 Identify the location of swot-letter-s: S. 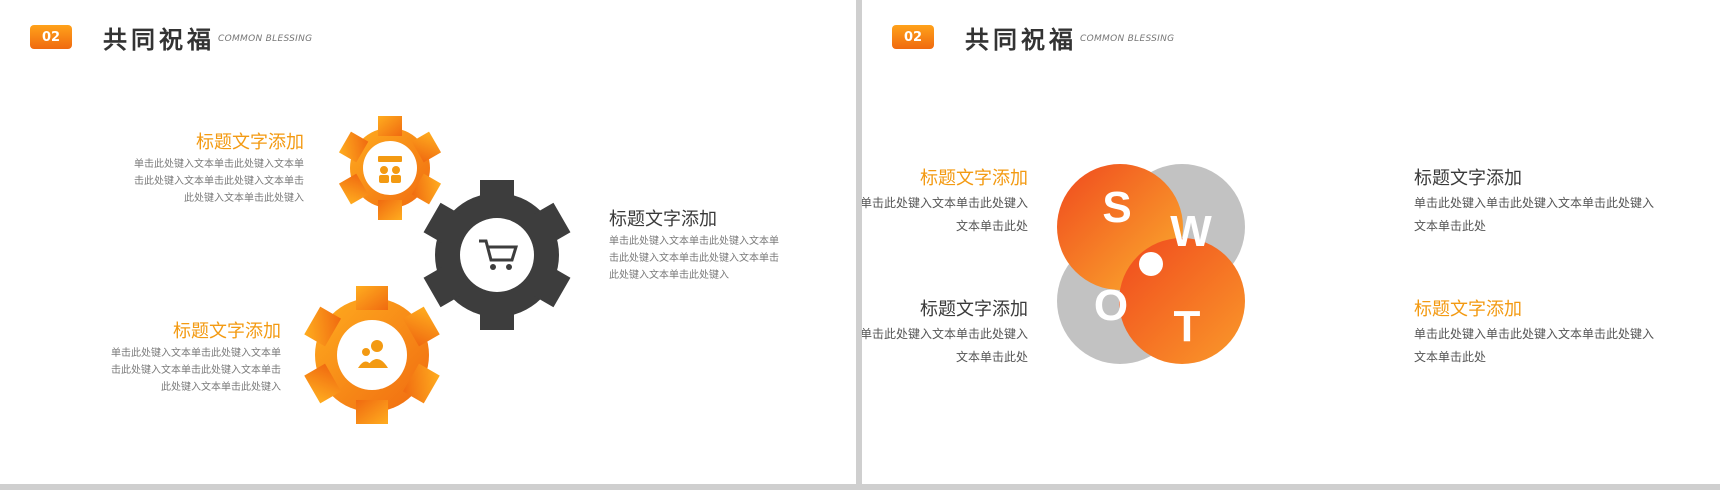
(1116, 207).